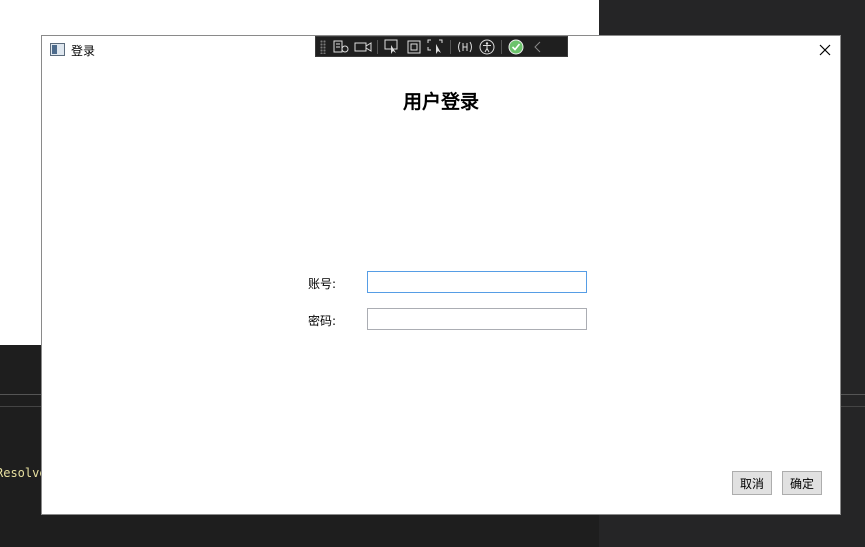 This screenshot has height=547, width=865. I want to click on hot-reload-check-icon, so click(516, 47).